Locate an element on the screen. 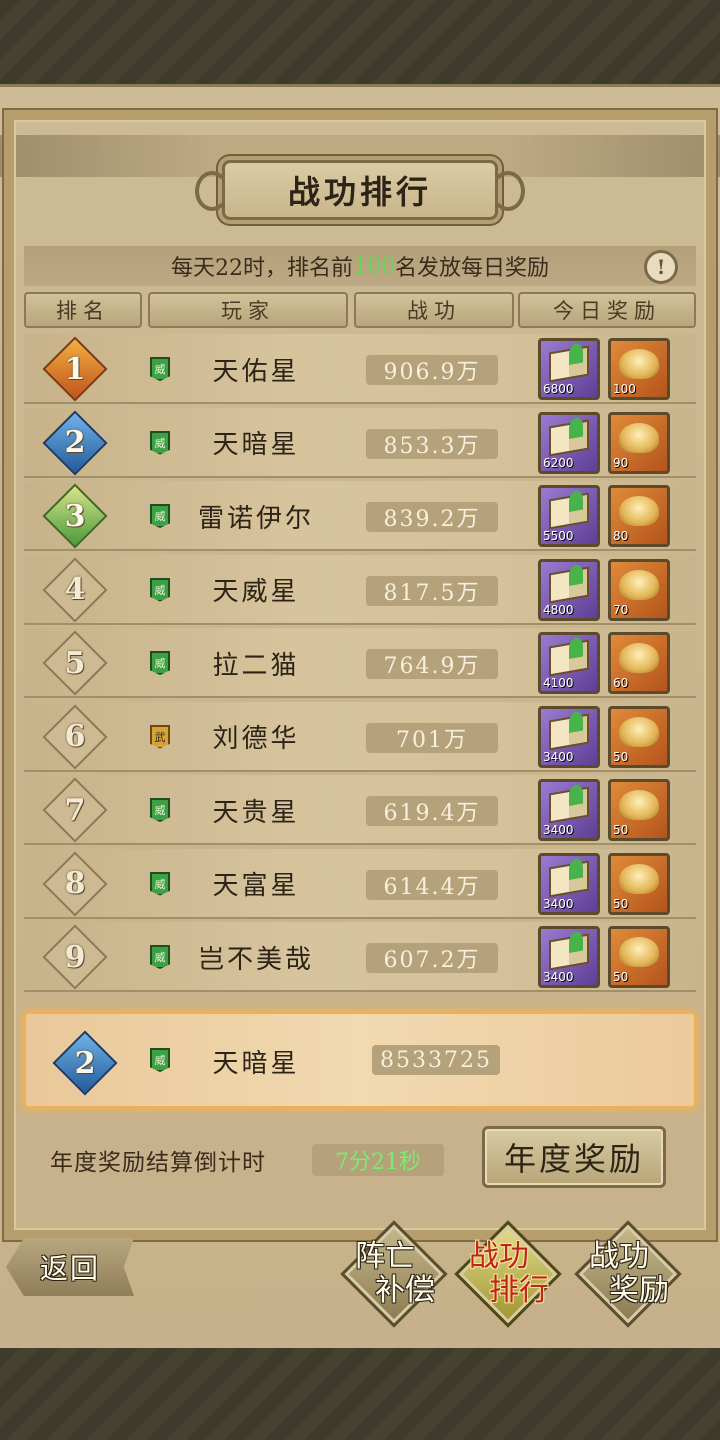  rank-number: 4 is located at coordinates (75, 589).